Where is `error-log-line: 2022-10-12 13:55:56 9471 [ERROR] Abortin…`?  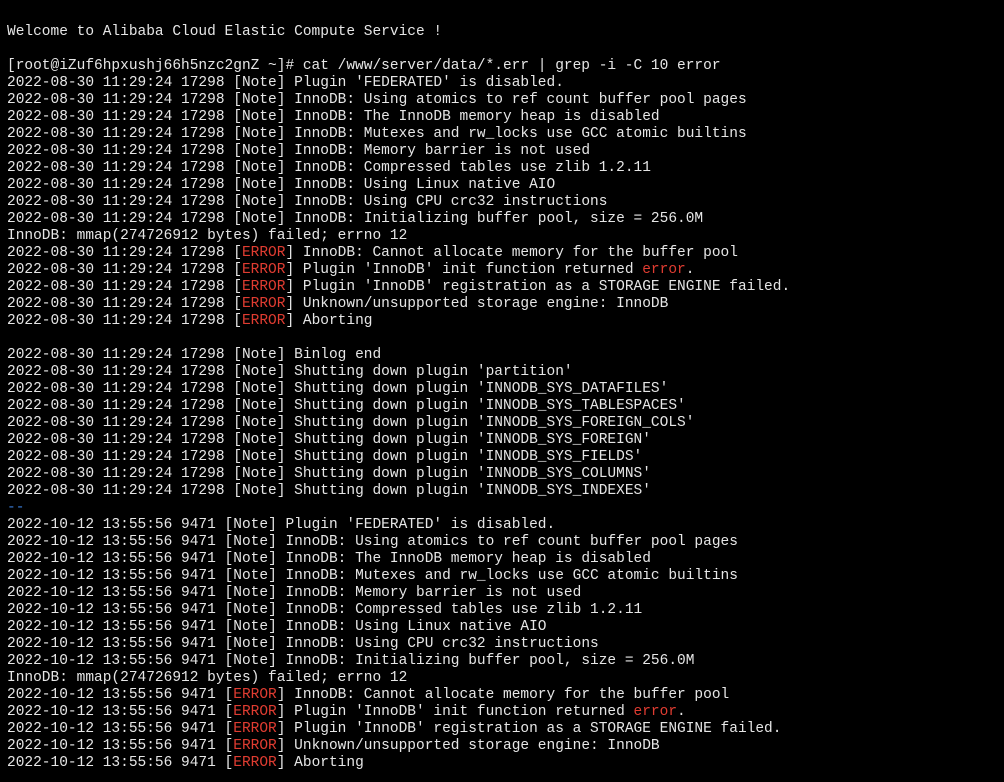 error-log-line: 2022-10-12 13:55:56 9471 [ERROR] Abortin… is located at coordinates (505, 763).